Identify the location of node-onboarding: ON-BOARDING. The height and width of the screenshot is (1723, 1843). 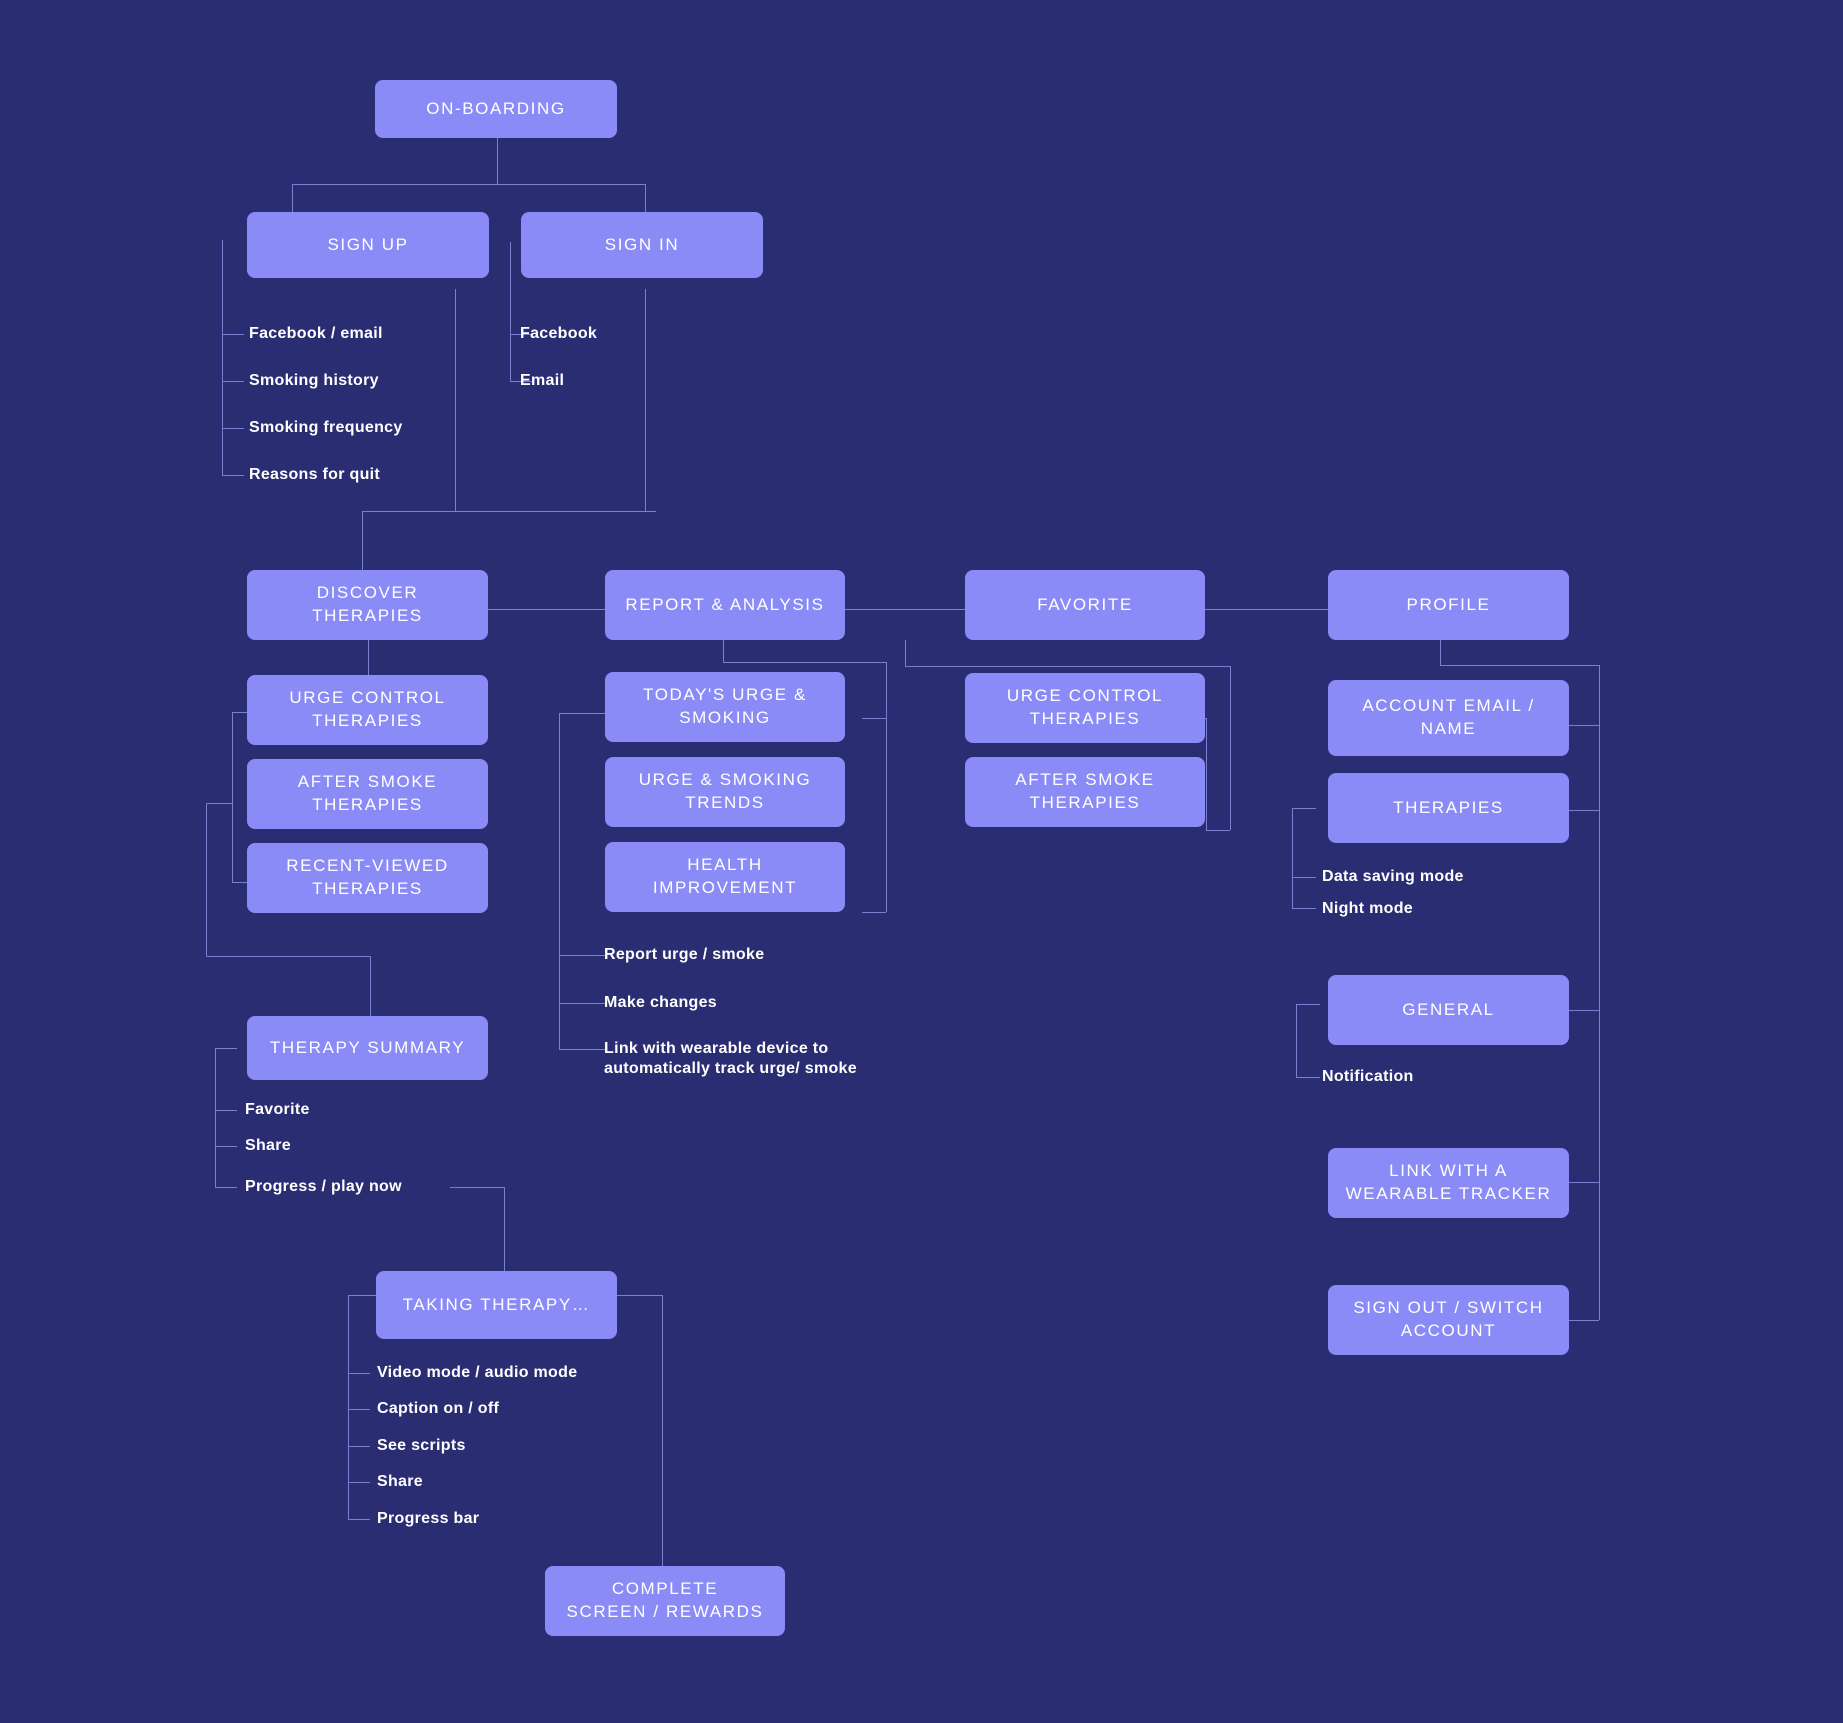
(496, 109).